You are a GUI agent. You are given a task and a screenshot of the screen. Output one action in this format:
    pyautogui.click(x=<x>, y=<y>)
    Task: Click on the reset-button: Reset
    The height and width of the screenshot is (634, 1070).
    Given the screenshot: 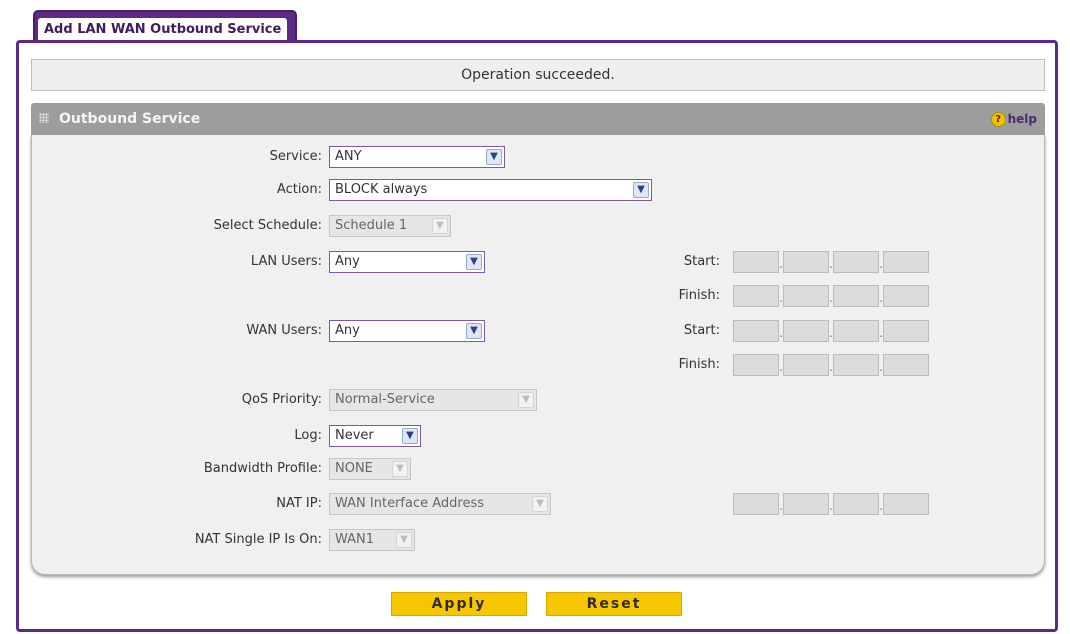 What is the action you would take?
    pyautogui.click(x=614, y=604)
    